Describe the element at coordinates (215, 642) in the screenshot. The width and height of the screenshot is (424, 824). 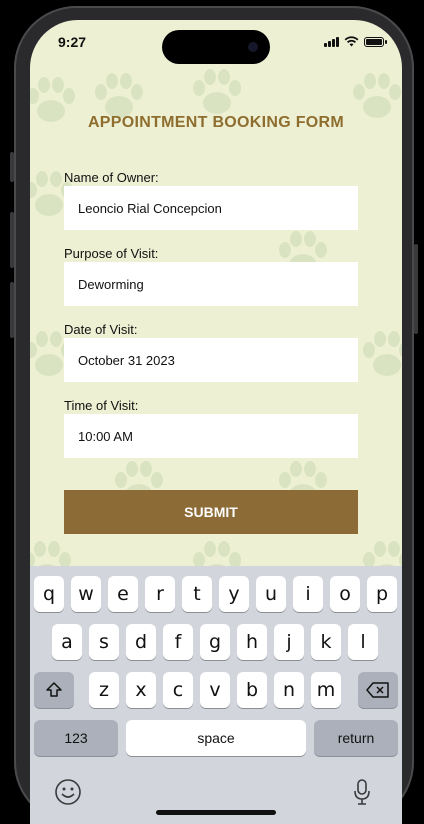
I see `key-g: g` at that location.